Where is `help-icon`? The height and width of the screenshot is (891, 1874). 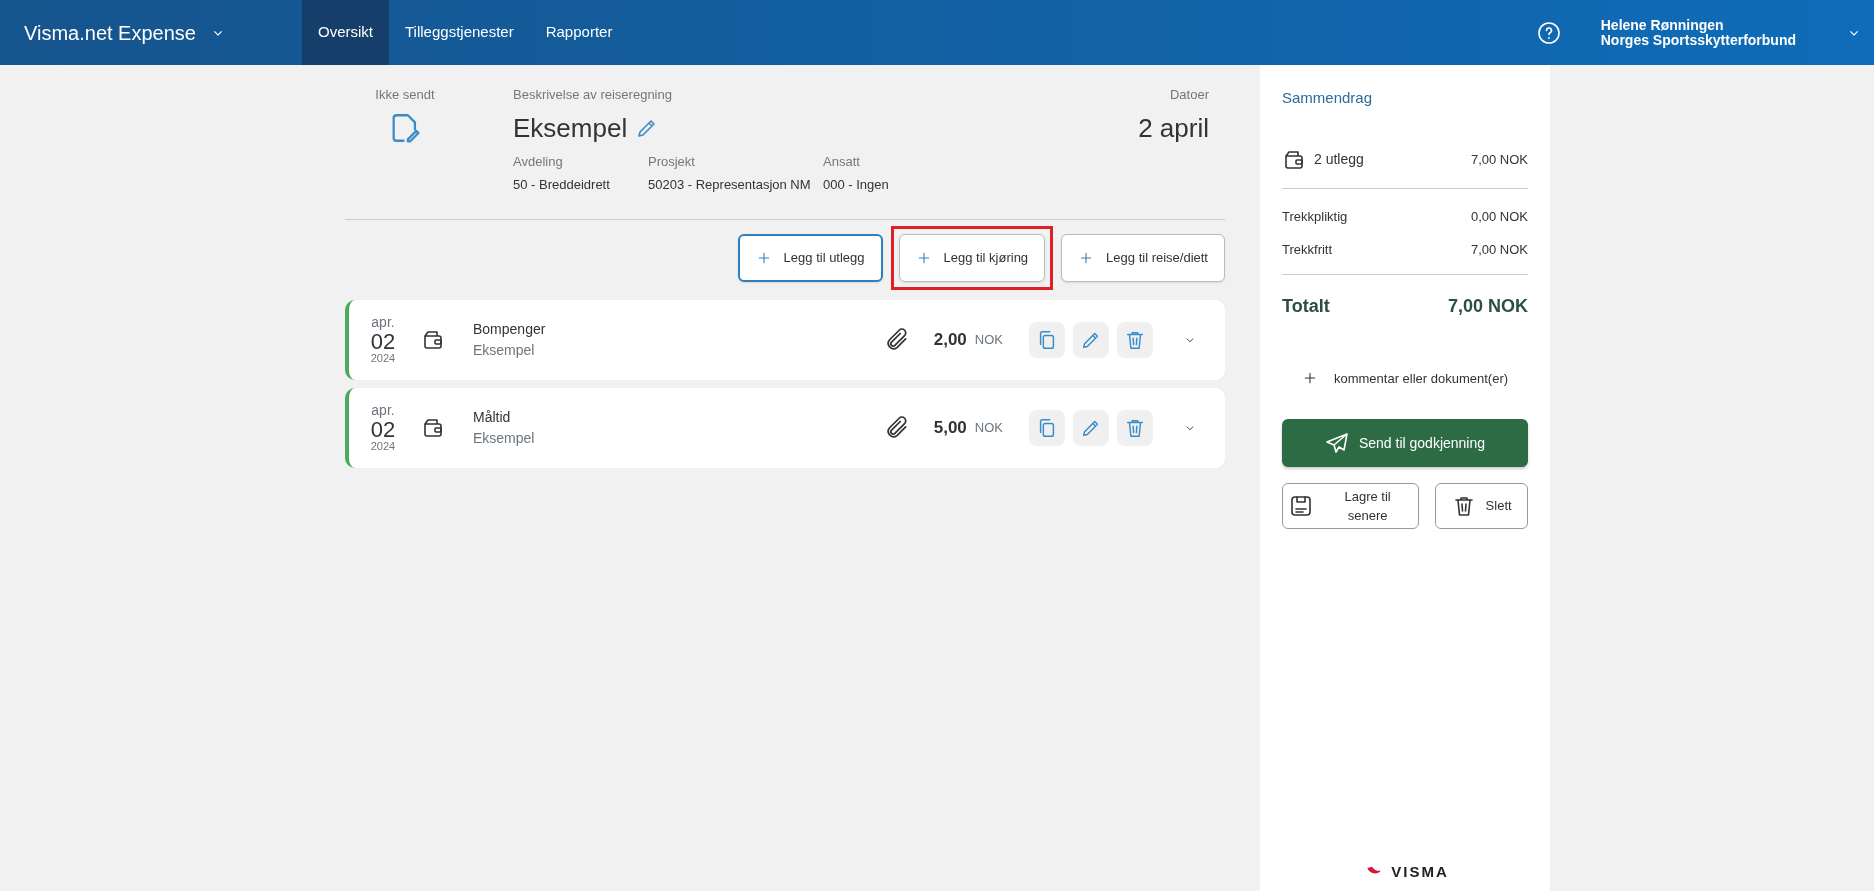
help-icon is located at coordinates (1548, 32).